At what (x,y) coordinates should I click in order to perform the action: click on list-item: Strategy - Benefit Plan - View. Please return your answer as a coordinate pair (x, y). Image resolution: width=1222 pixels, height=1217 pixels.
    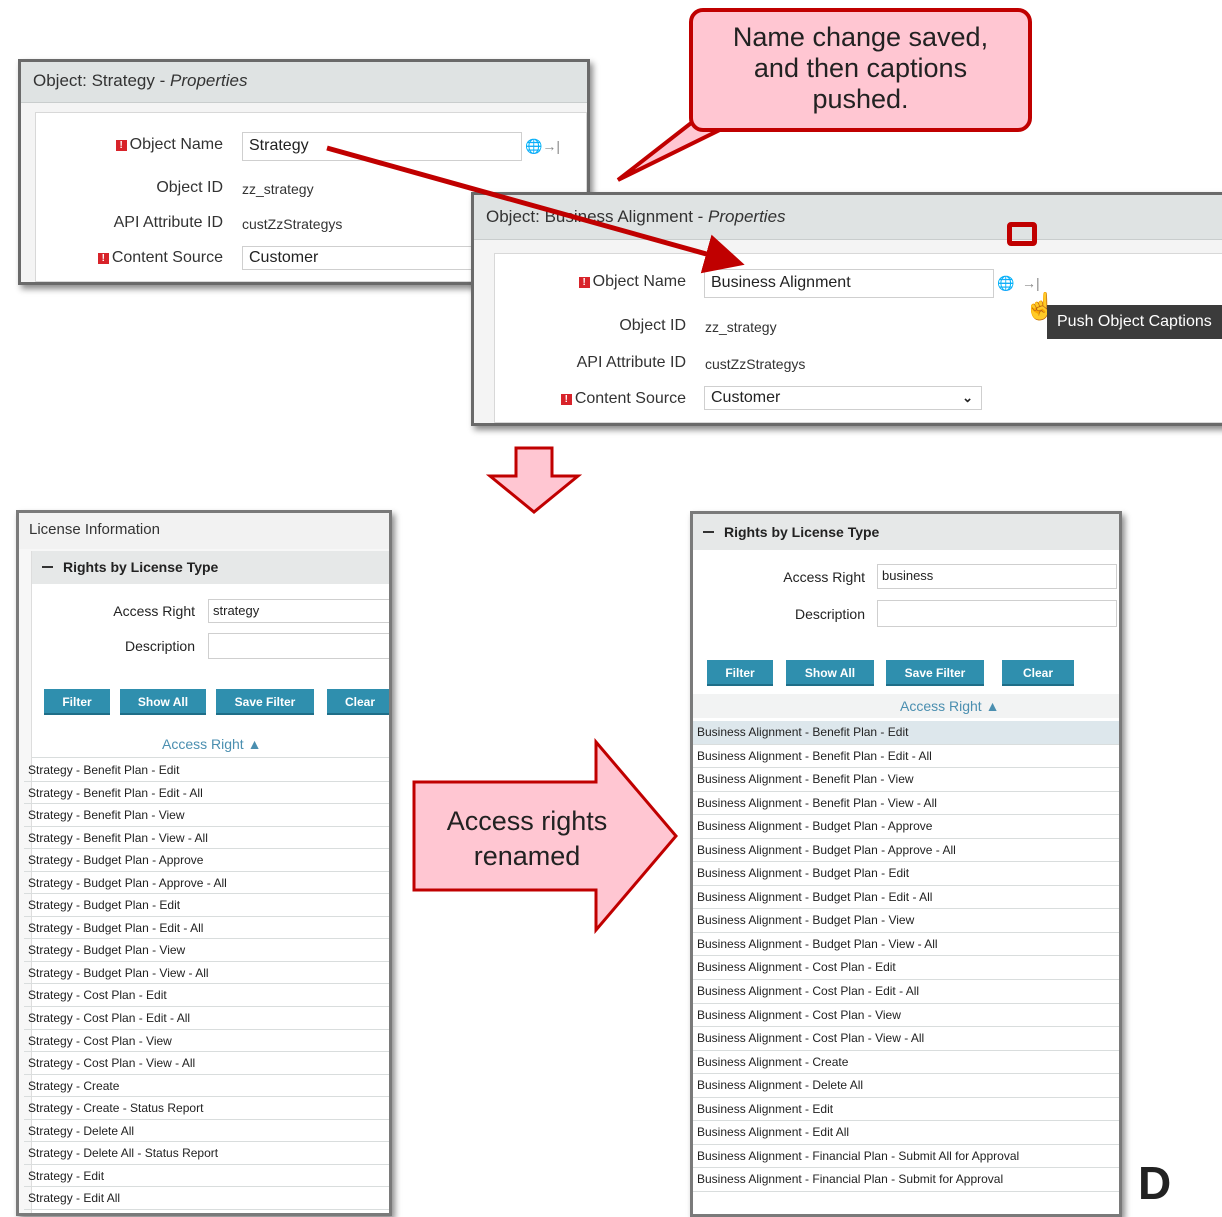
    Looking at the image, I should click on (206, 815).